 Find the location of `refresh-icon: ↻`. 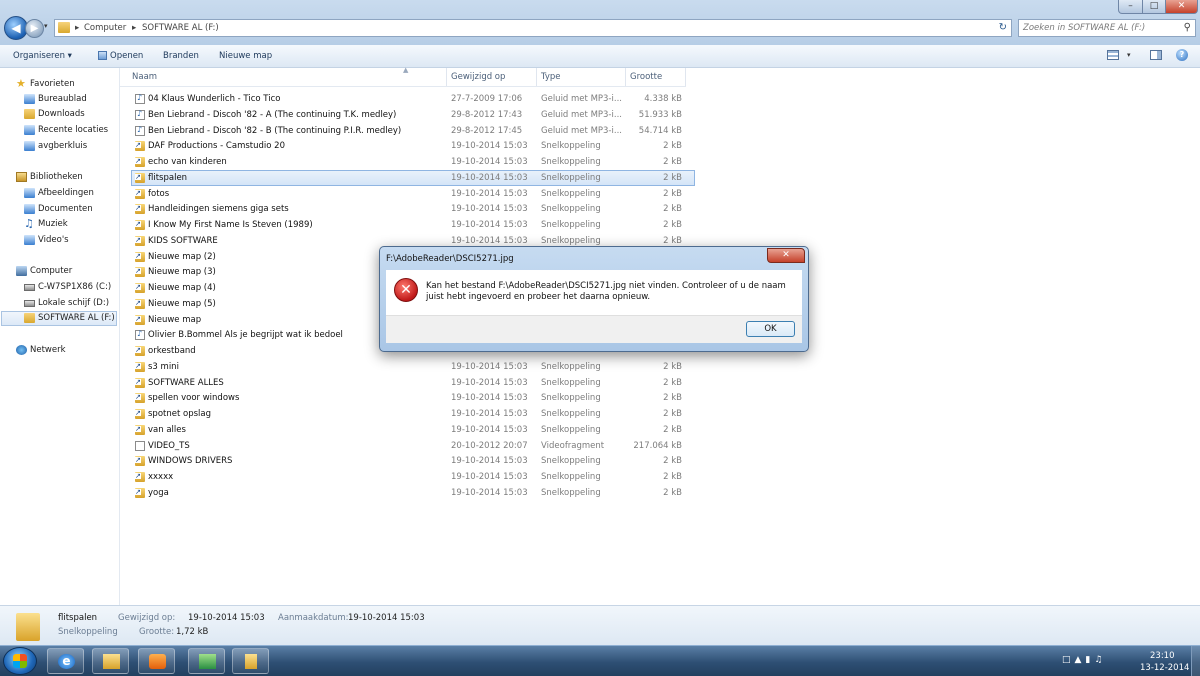

refresh-icon: ↻ is located at coordinates (1003, 27).